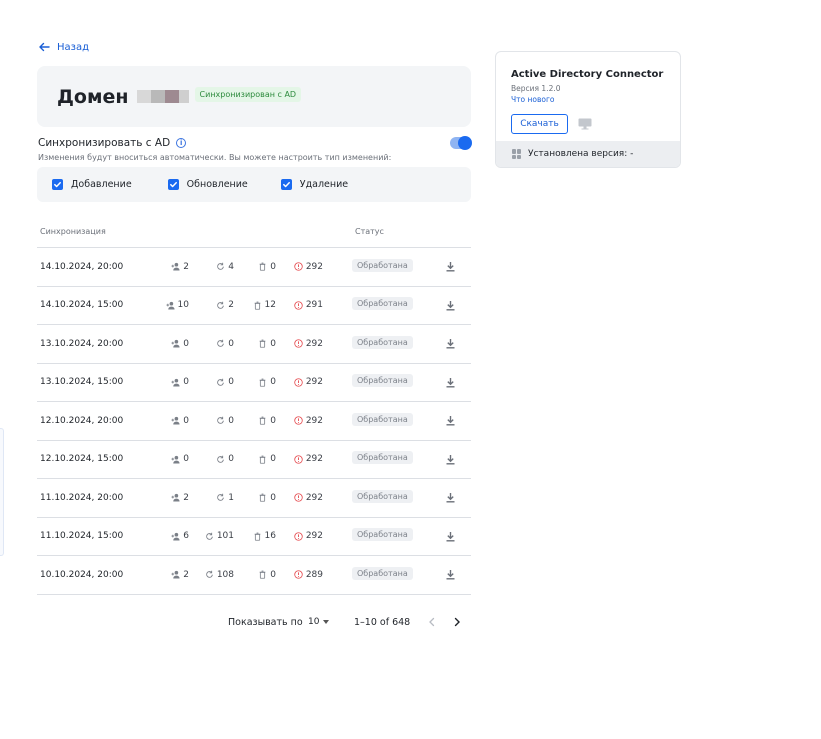 The height and width of the screenshot is (739, 821). Describe the element at coordinates (461, 143) in the screenshot. I see `sync-toggle` at that location.